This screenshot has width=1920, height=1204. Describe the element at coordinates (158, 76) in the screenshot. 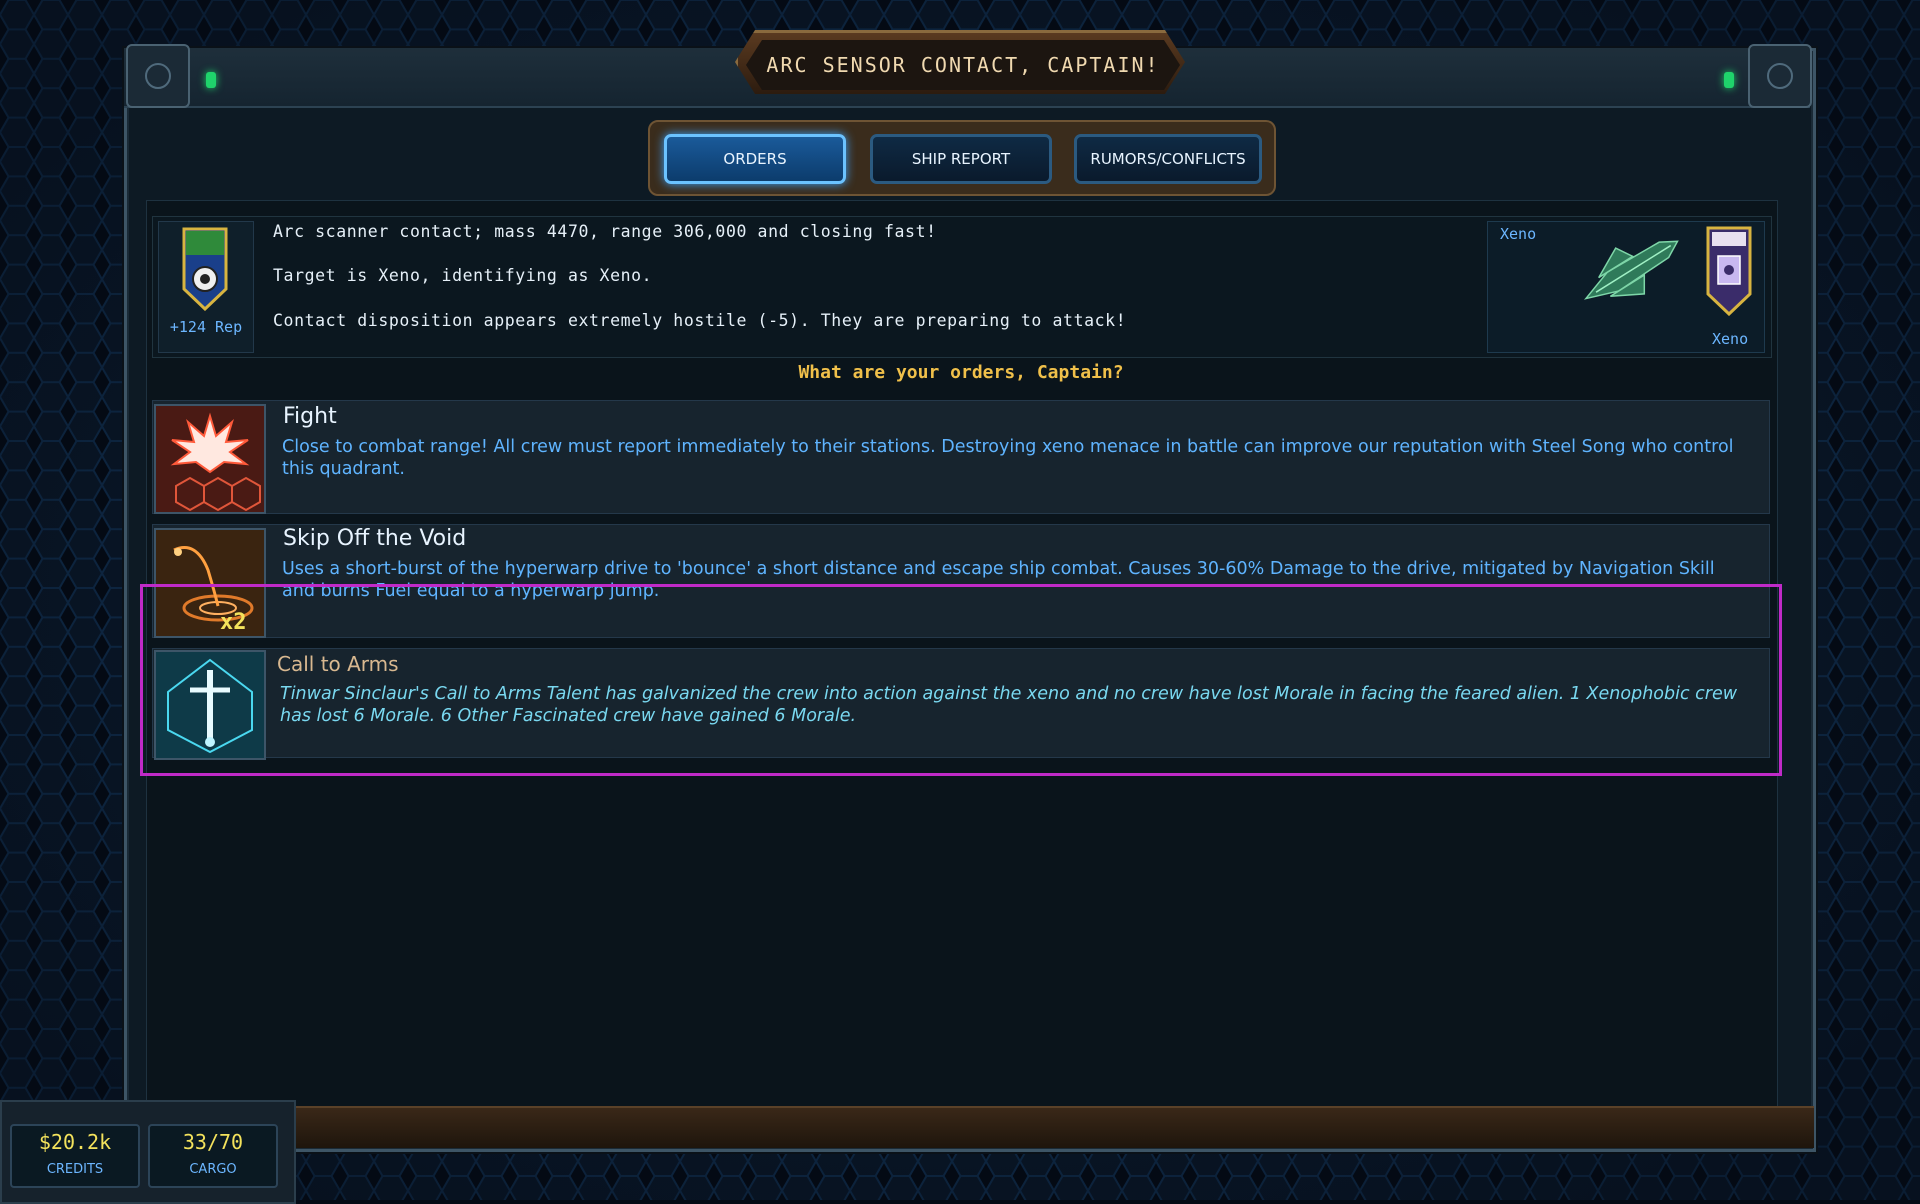

I see `frame-corner-left` at that location.